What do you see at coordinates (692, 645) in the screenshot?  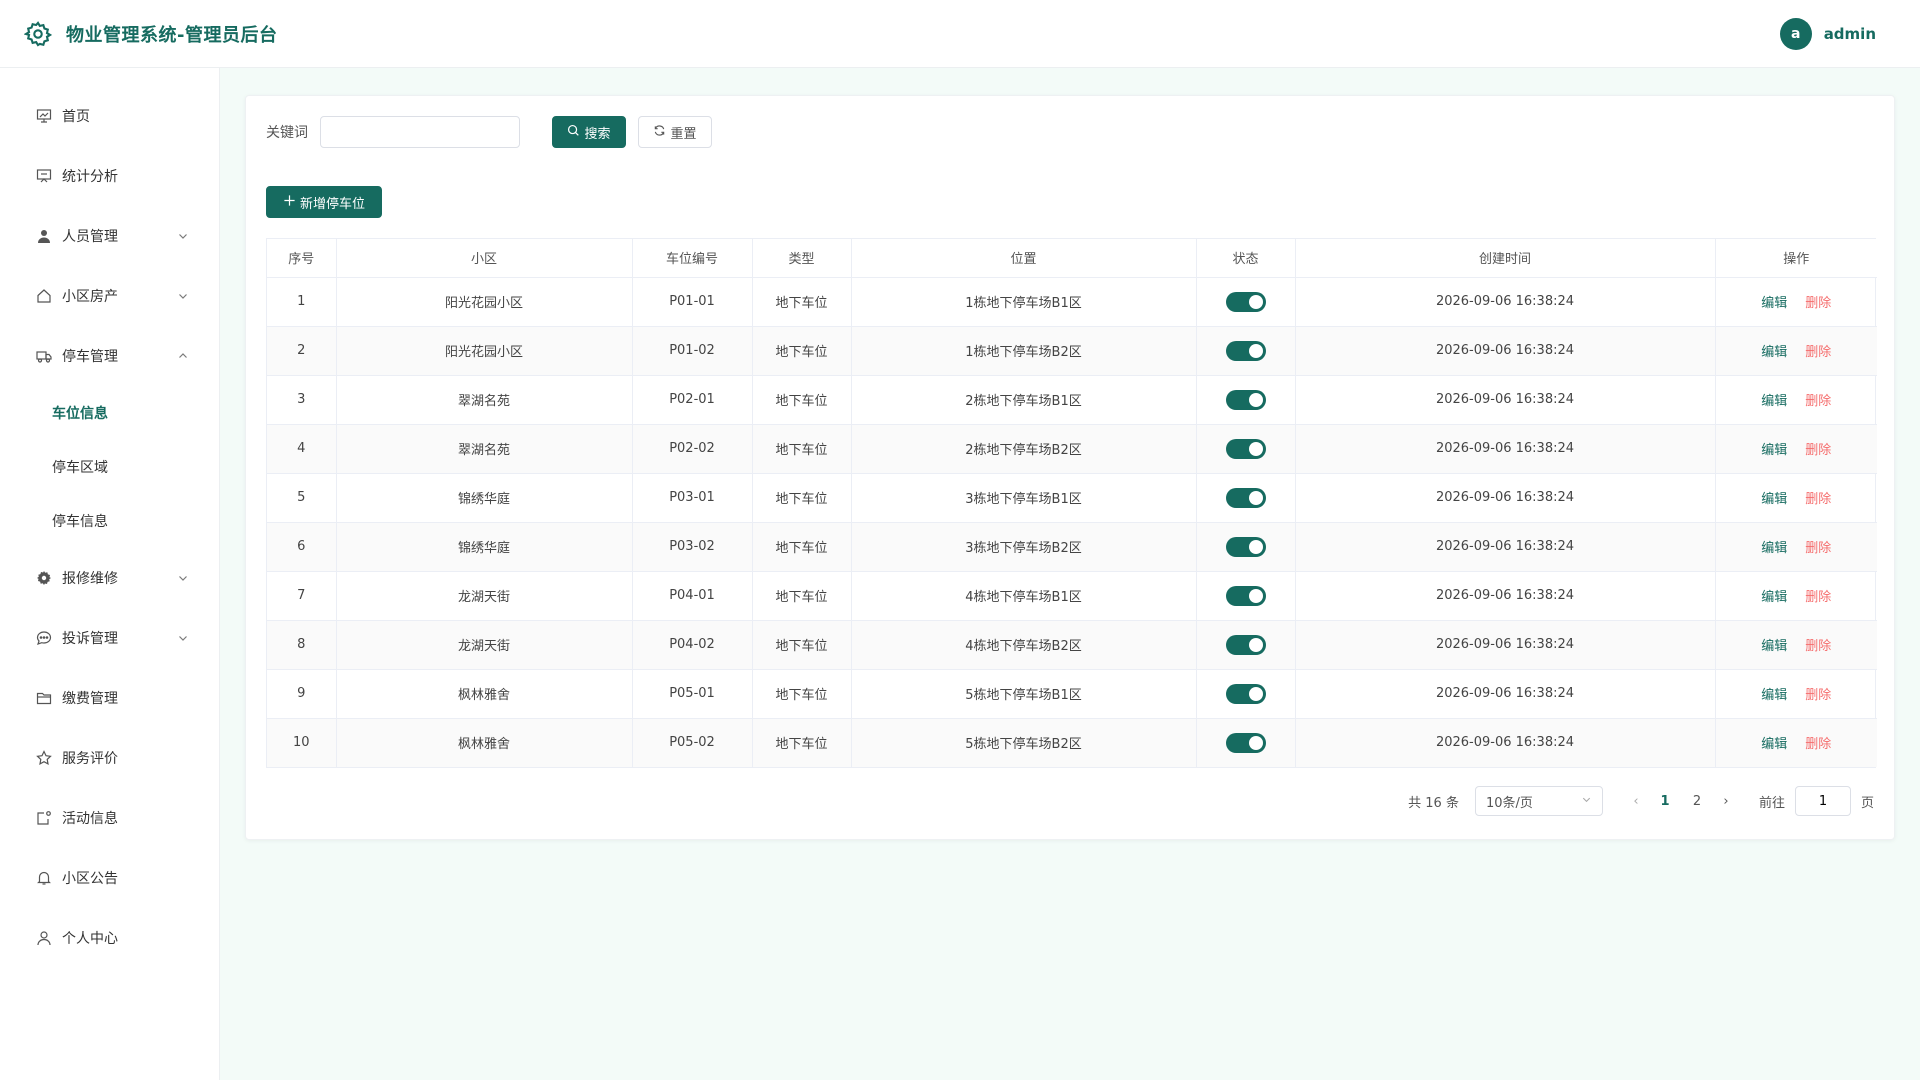 I see `cell-code: P04-02` at bounding box center [692, 645].